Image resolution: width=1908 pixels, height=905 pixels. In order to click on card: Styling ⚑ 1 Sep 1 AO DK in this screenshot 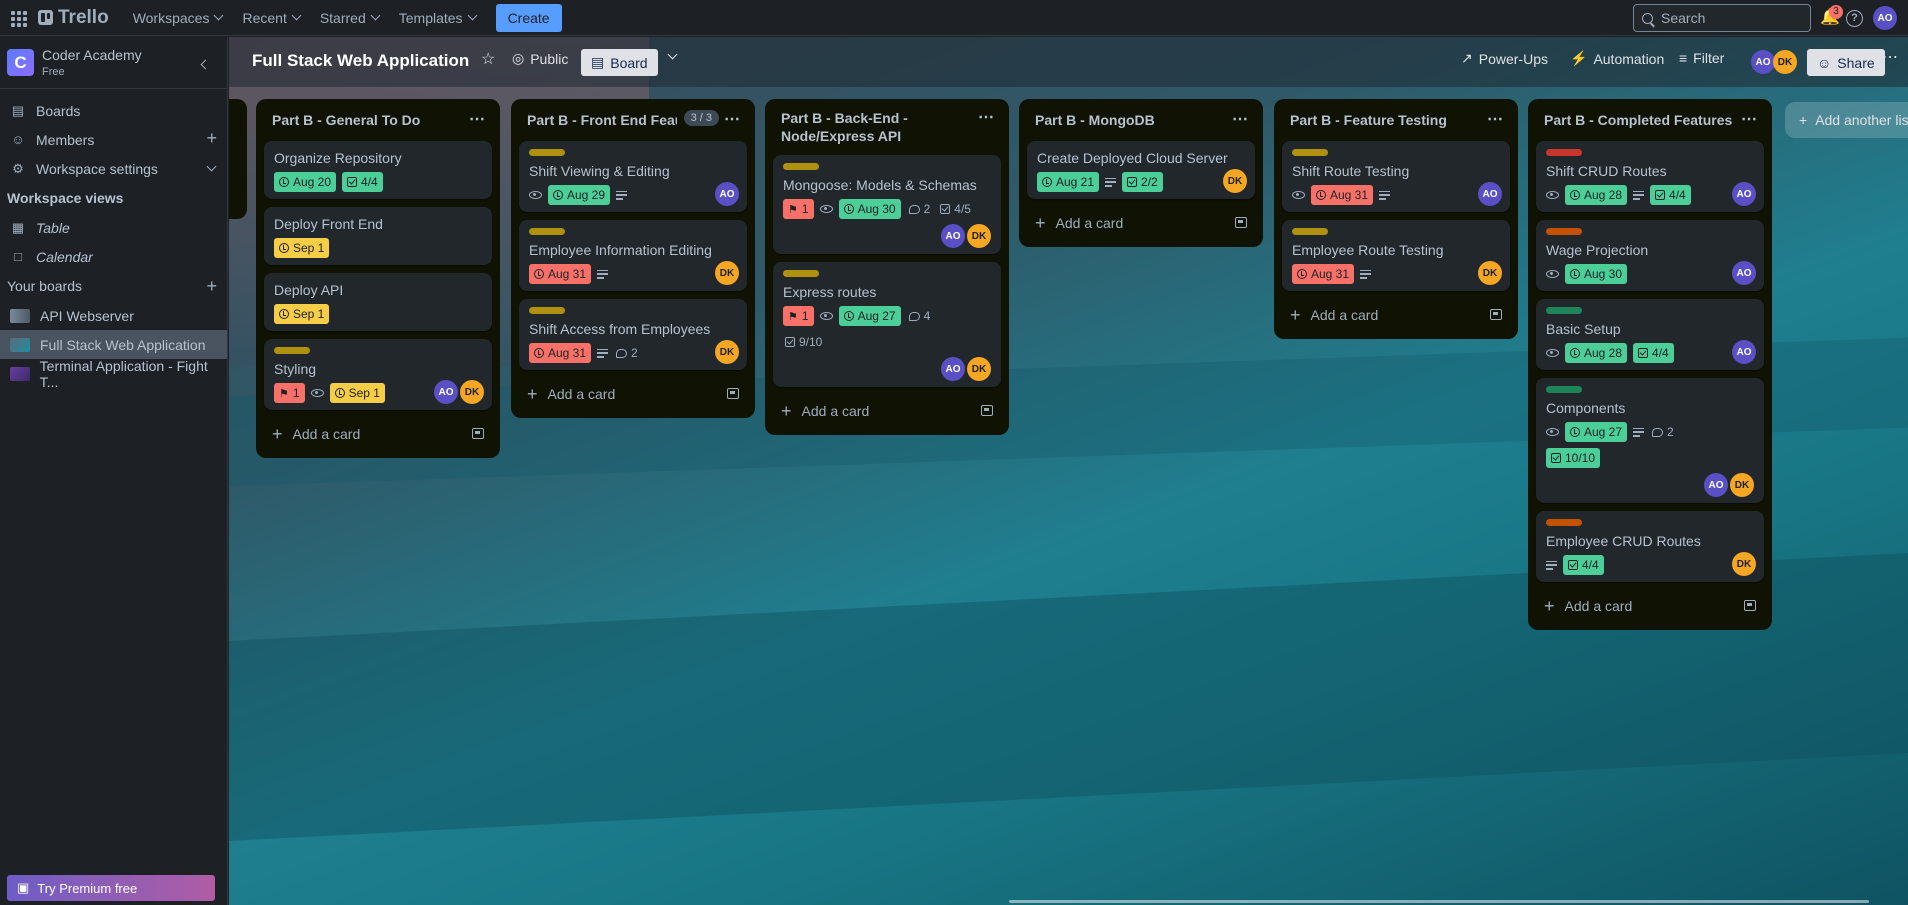, I will do `click(378, 374)`.